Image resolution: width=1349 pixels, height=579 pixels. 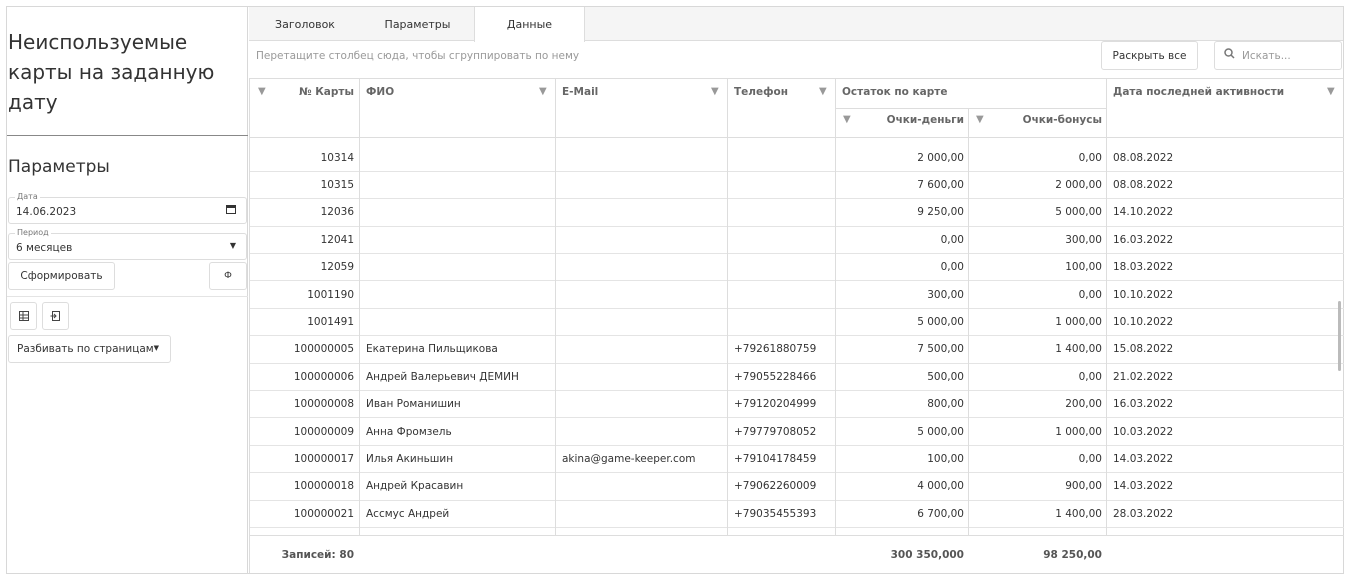 I want to click on table-row: 1001190 300,00 0,00 10.10.2022, so click(x=797, y=295).